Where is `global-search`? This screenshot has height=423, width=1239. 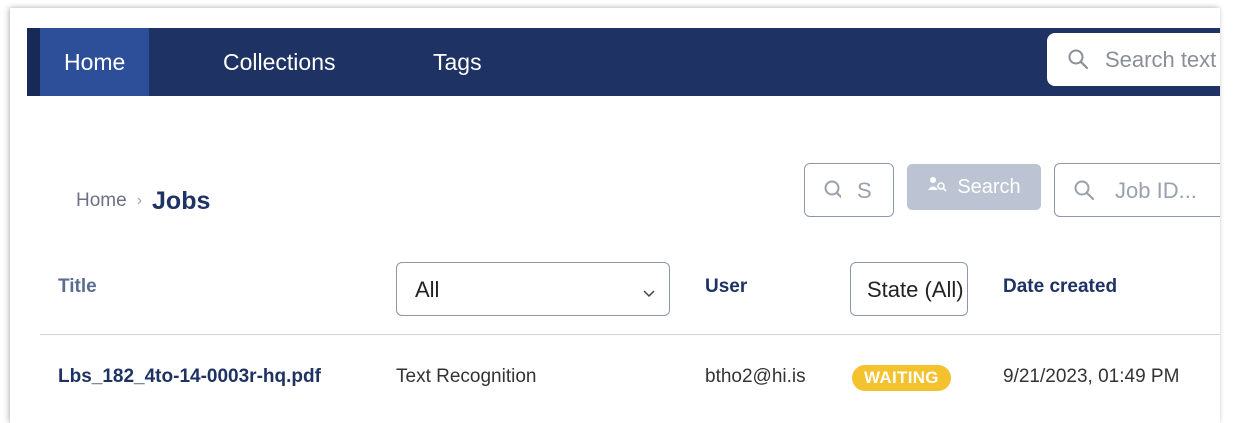
global-search is located at coordinates (1133, 59).